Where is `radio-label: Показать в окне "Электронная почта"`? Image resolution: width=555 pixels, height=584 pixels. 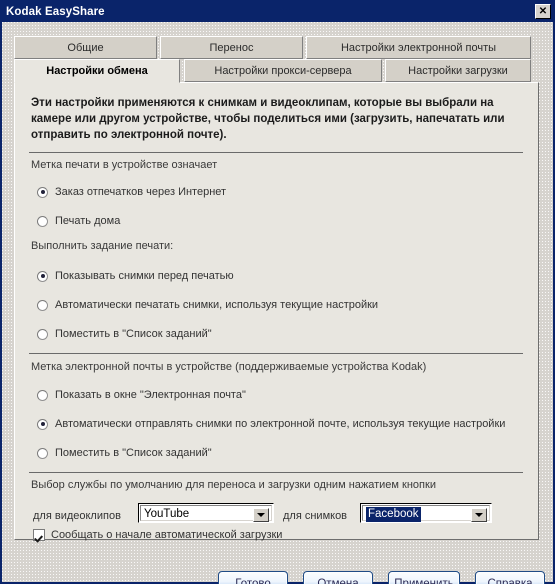
radio-label: Показать в окне "Электронная почта" is located at coordinates (150, 395).